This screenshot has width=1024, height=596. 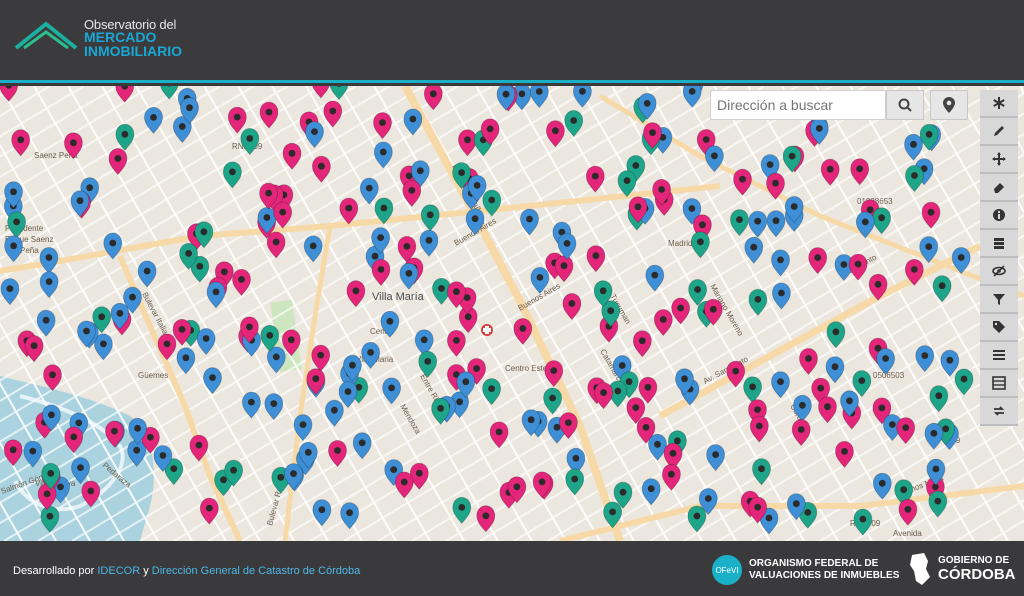 What do you see at coordinates (999, 356) in the screenshot?
I see `tool-list` at bounding box center [999, 356].